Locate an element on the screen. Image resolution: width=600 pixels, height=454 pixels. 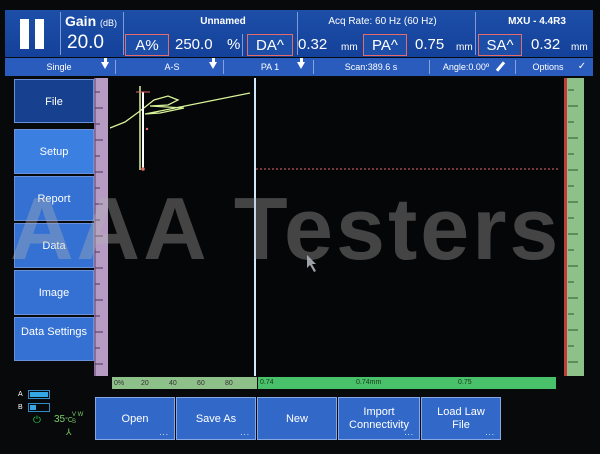
battery-a-level is located at coordinates (39, 394).